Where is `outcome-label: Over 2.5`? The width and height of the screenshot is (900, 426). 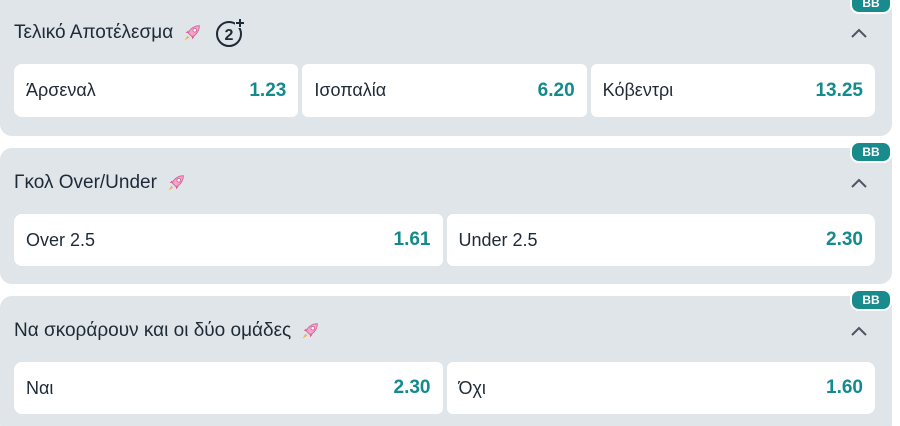 outcome-label: Over 2.5 is located at coordinates (61, 239).